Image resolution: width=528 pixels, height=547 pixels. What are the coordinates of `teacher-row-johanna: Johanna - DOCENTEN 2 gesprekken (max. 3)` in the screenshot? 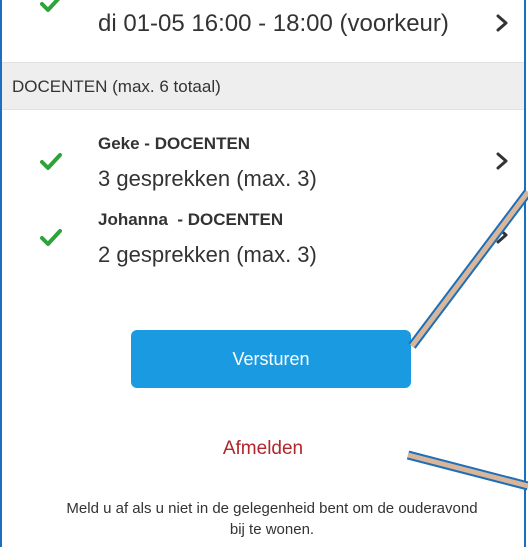 It's located at (263, 242).